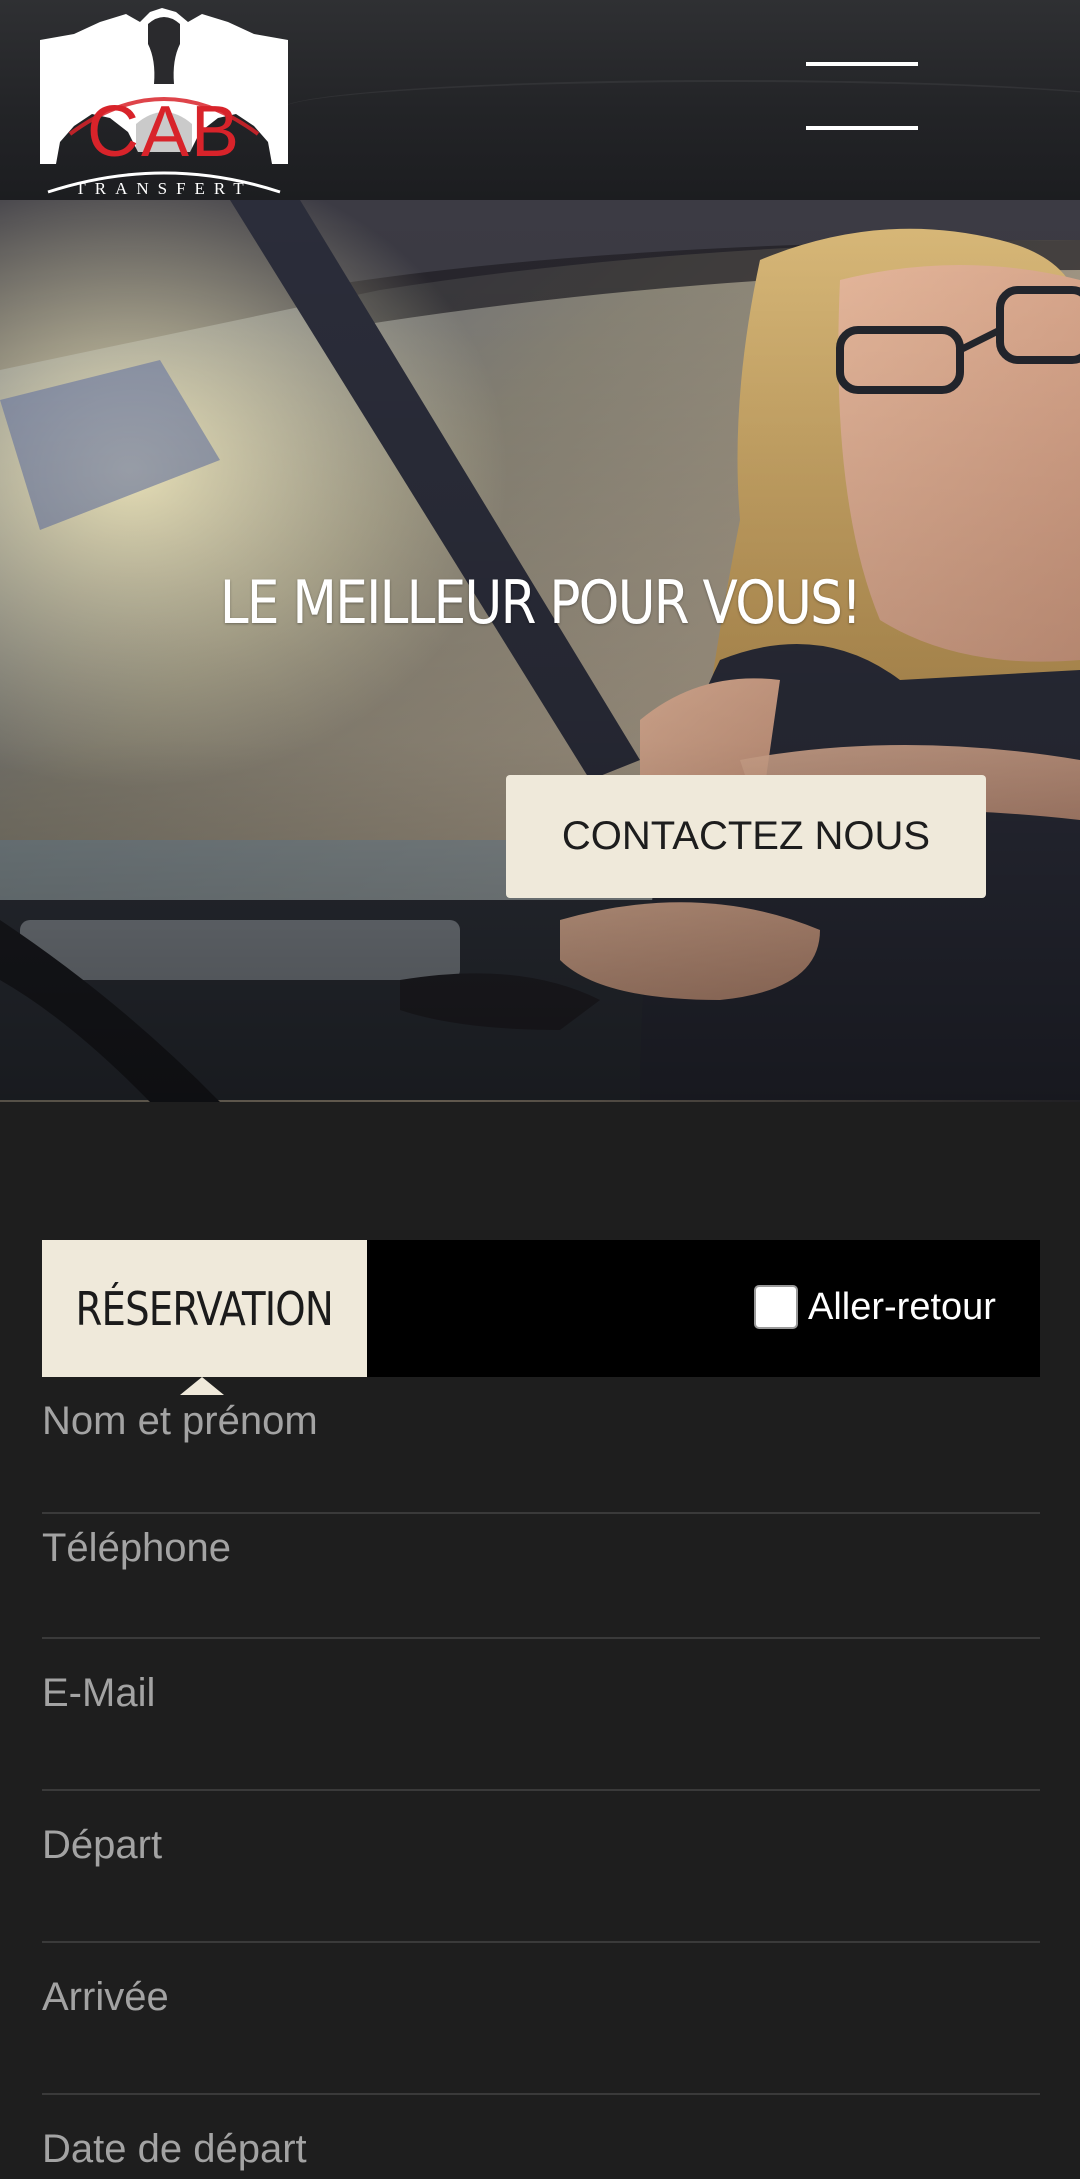 The width and height of the screenshot is (1080, 2179). What do you see at coordinates (541, 1845) in the screenshot?
I see `departure-input` at bounding box center [541, 1845].